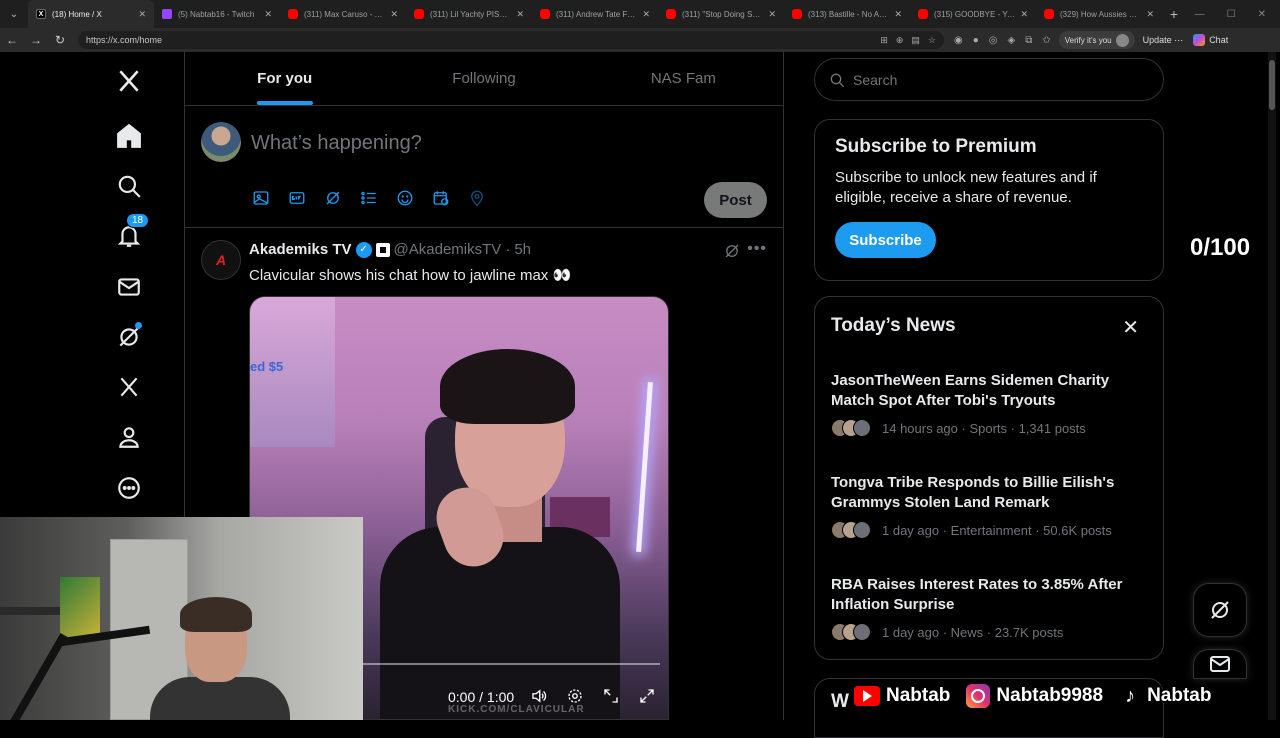 The image size is (1280, 738). I want to click on browser-tab: (311) "Stop Doing Sneal ✕, so click(721, 14).